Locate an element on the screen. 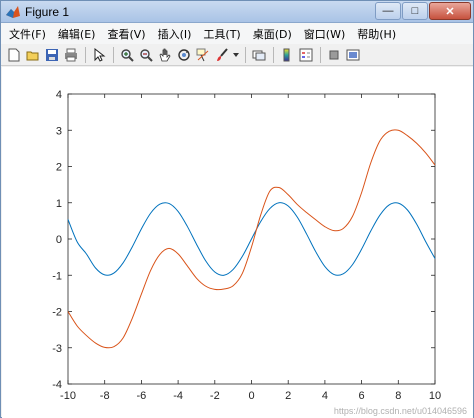 The height and width of the screenshot is (418, 474). watermark-text: https://blog.csdn.net/u014046596 is located at coordinates (400, 411).